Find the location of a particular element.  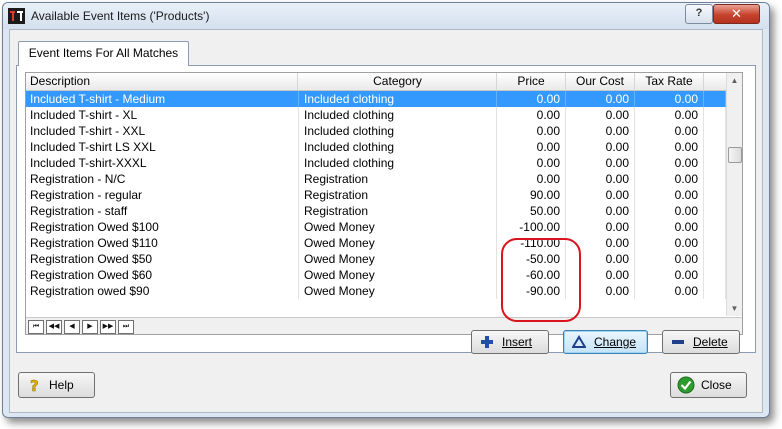

delete-button: Delete is located at coordinates (701, 342).